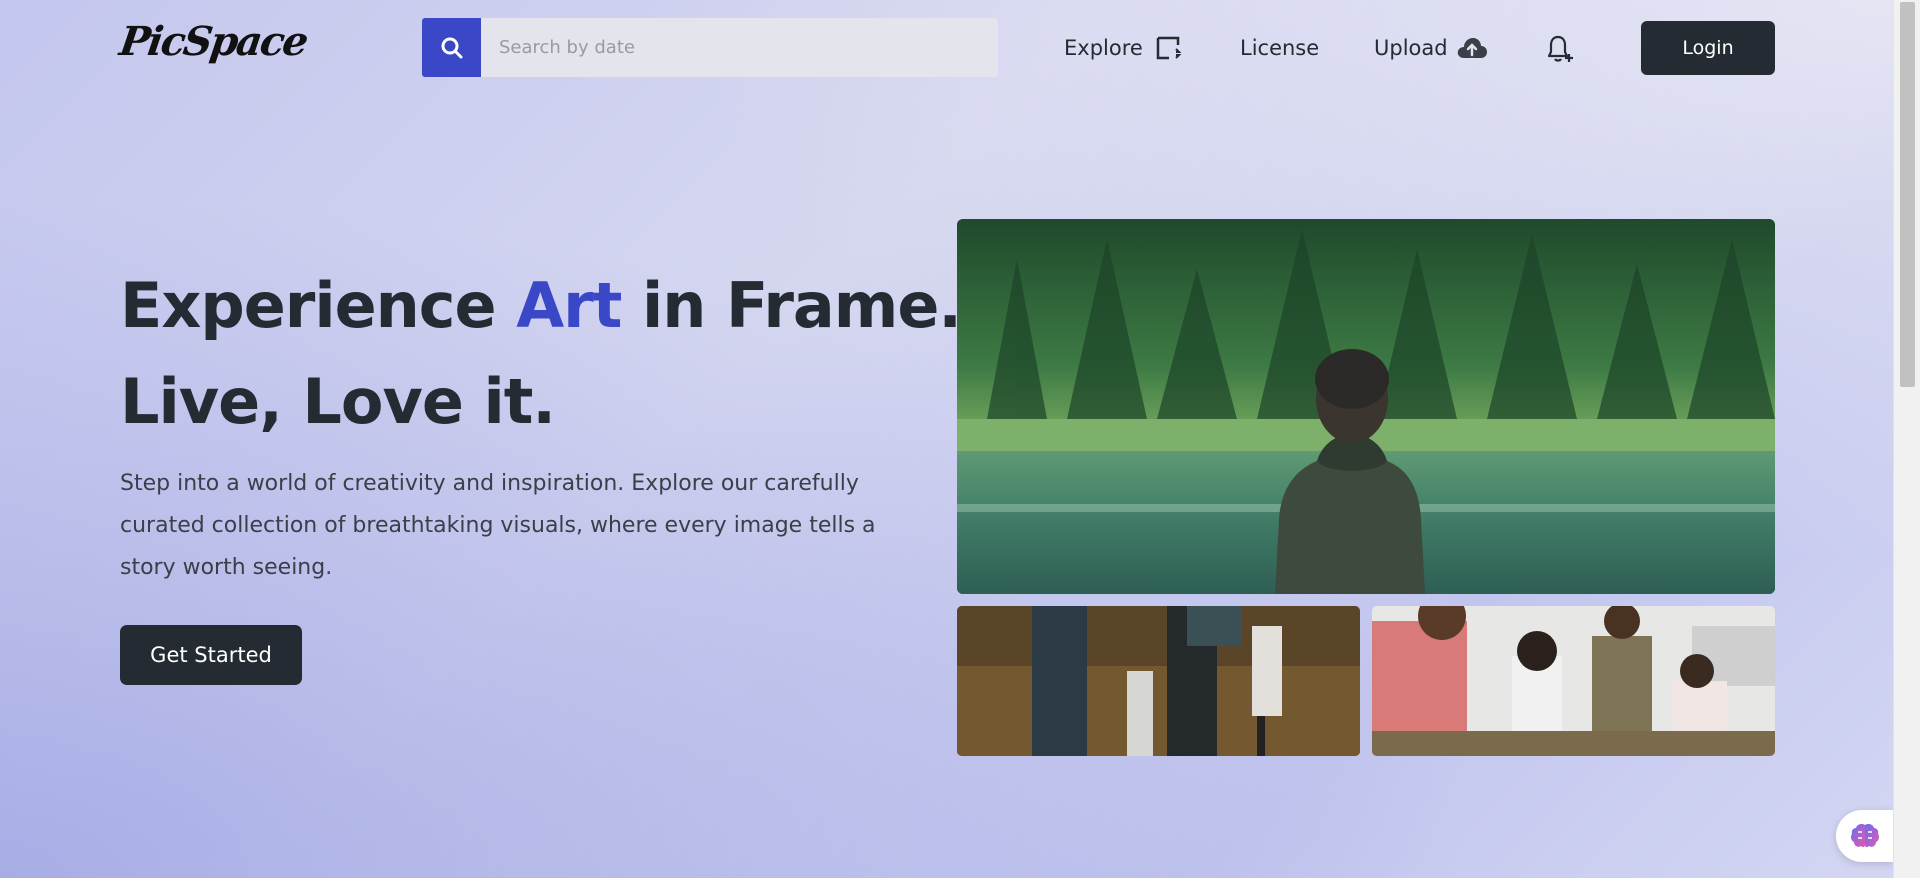  I want to click on search-icon, so click(451, 47).